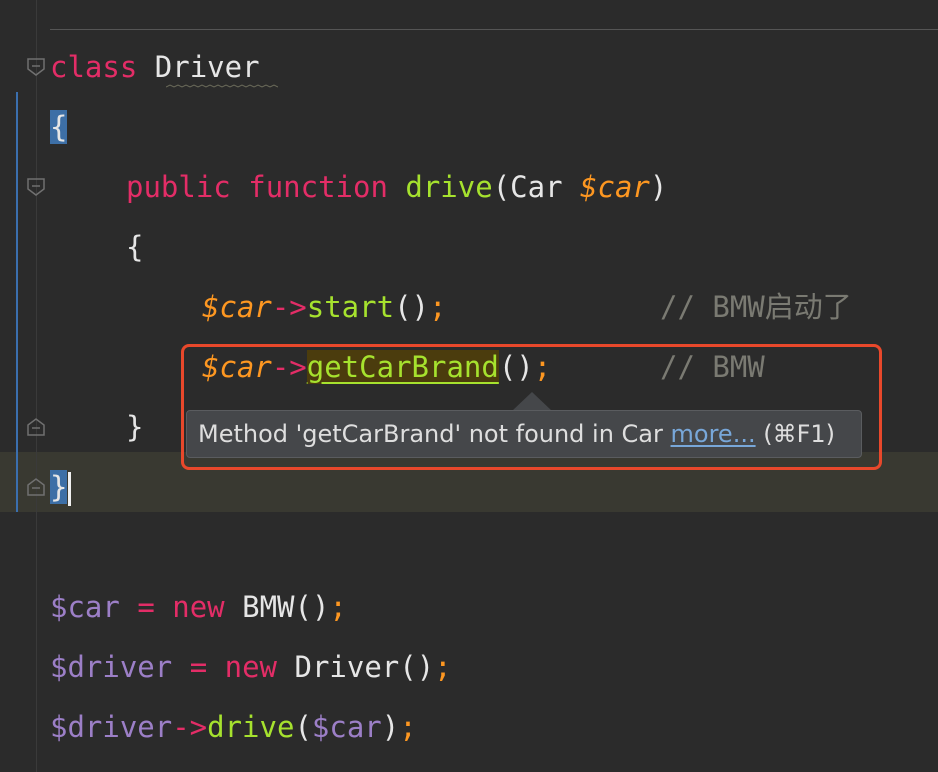 This screenshot has height=772, width=938. I want to click on method-call: drive, so click(251, 727).